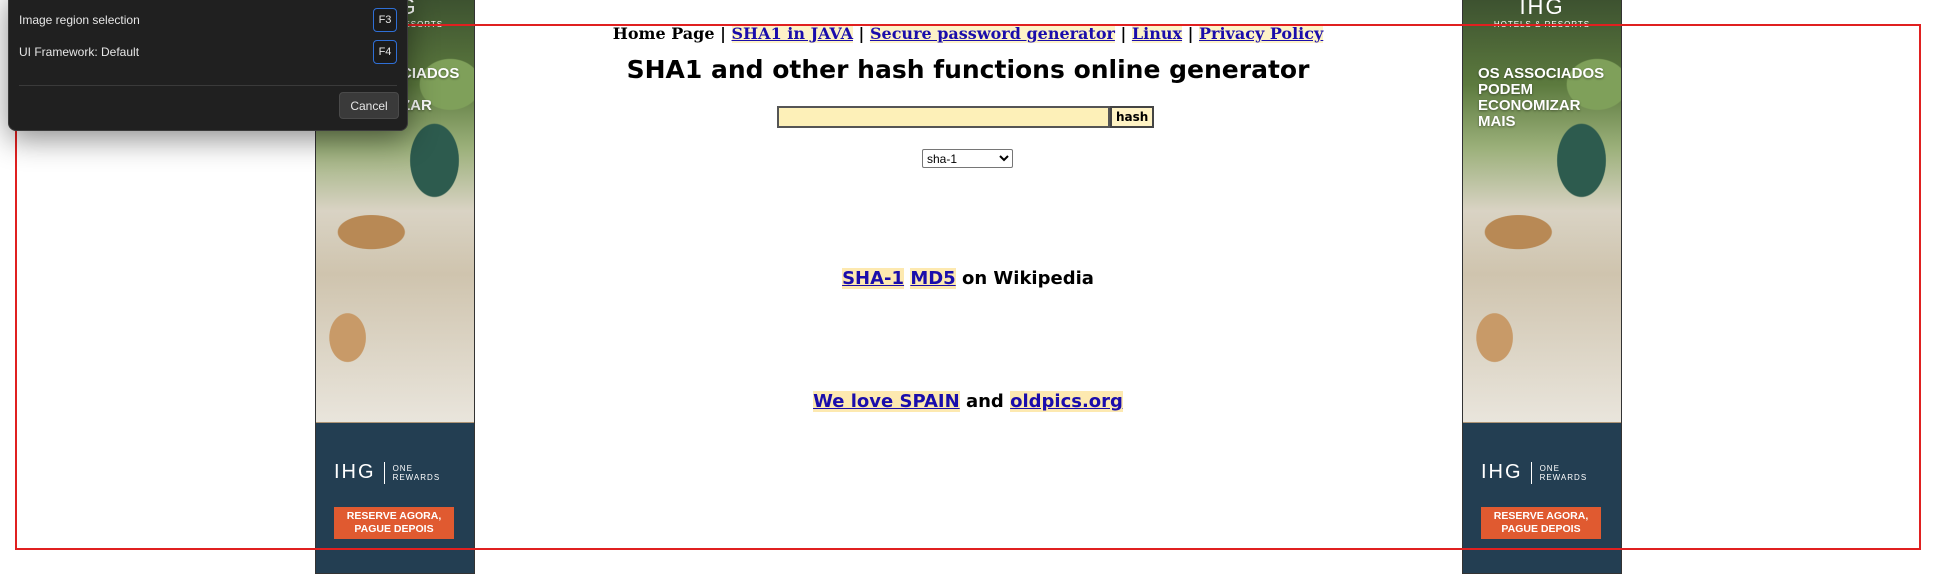 The image size is (1936, 576). Describe the element at coordinates (1542, 9) in the screenshot. I see `ad-brand-label: IHG` at that location.